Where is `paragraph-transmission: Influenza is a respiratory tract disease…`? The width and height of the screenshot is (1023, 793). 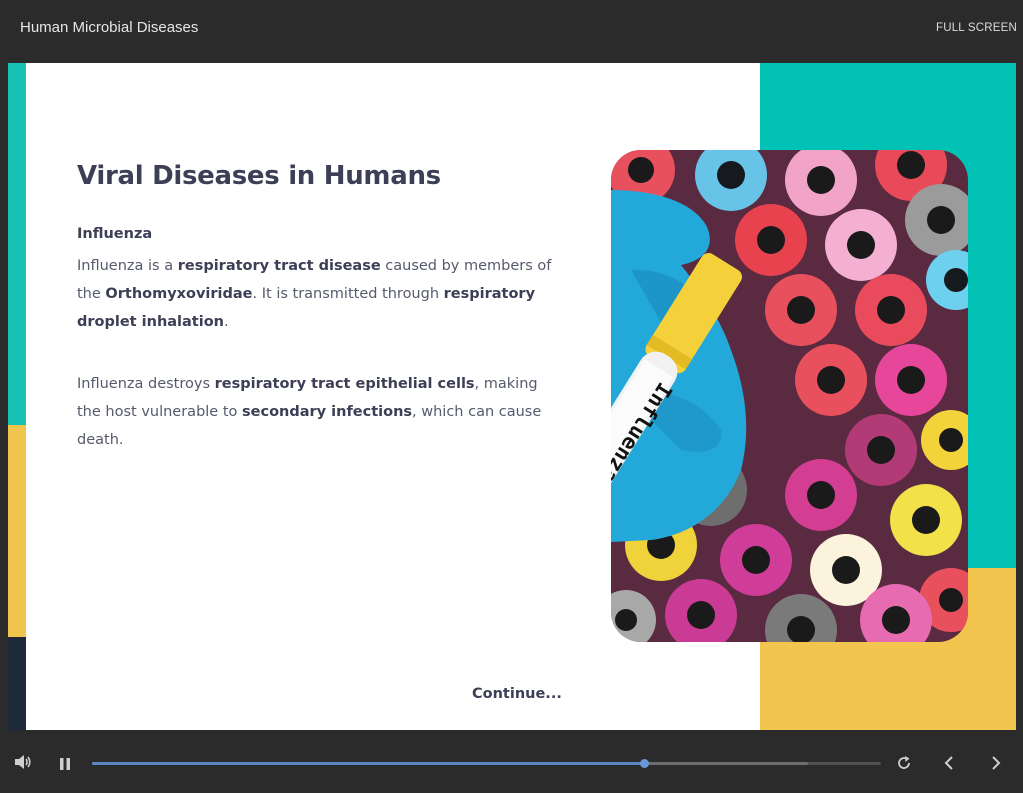 paragraph-transmission: Influenza is a respiratory tract disease… is located at coordinates (317, 294).